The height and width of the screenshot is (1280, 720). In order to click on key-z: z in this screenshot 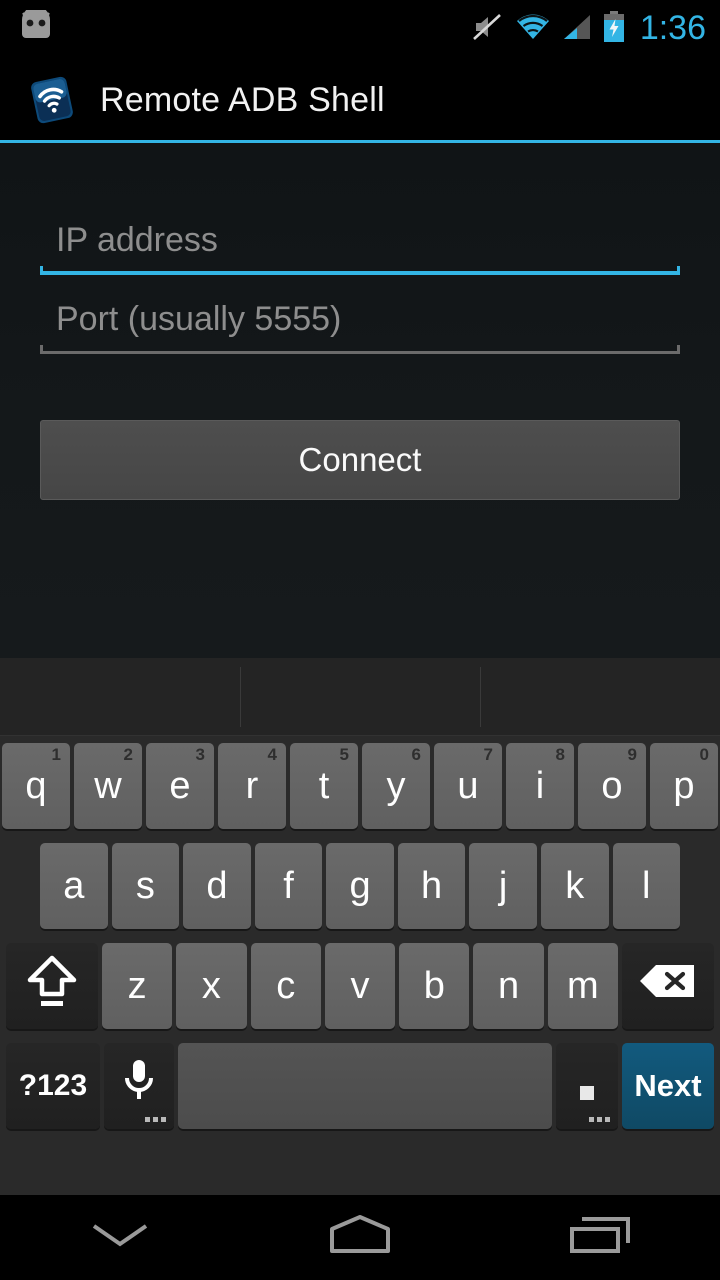, I will do `click(137, 986)`.